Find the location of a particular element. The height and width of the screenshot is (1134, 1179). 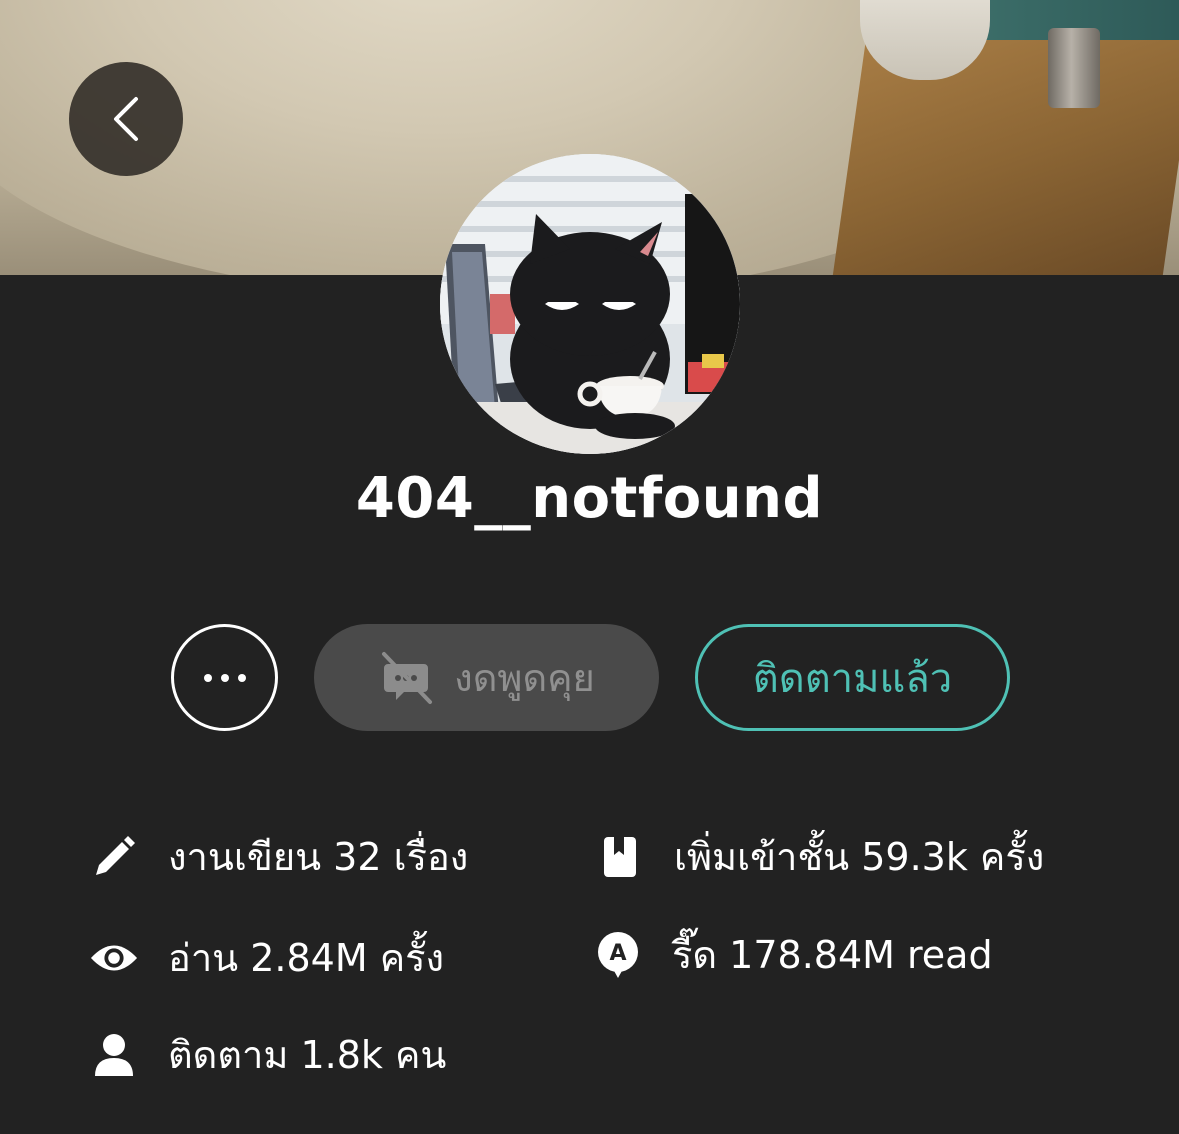

following-button: ติดตามแล้ว is located at coordinates (852, 677).